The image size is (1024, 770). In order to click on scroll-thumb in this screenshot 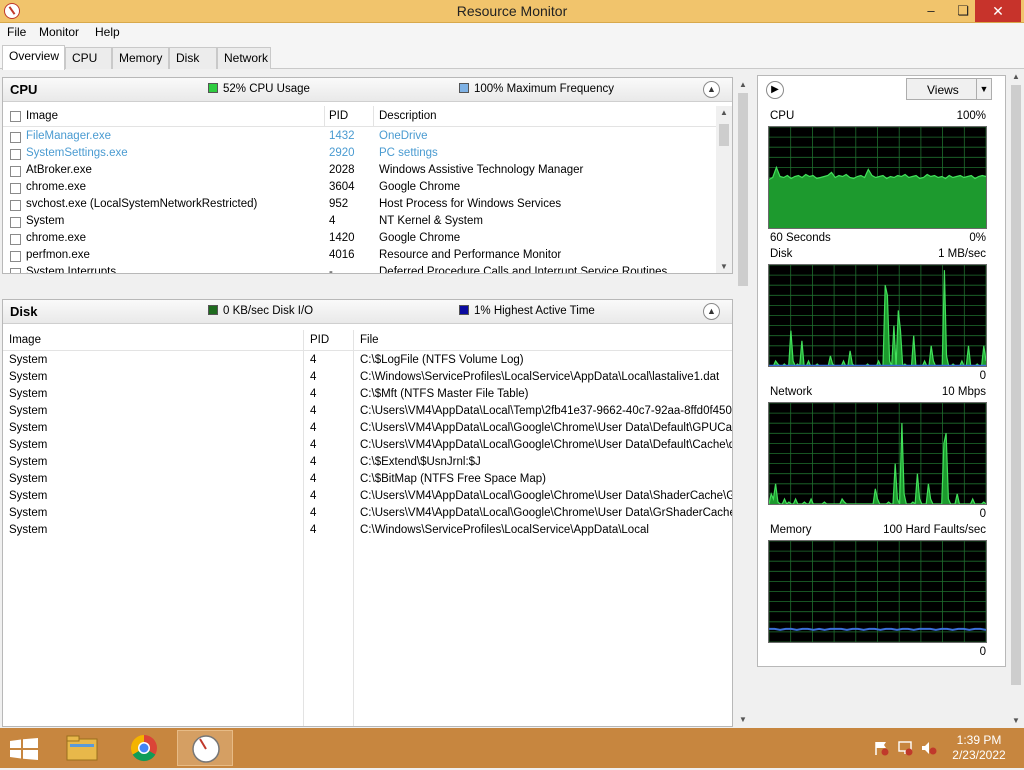, I will do `click(724, 135)`.